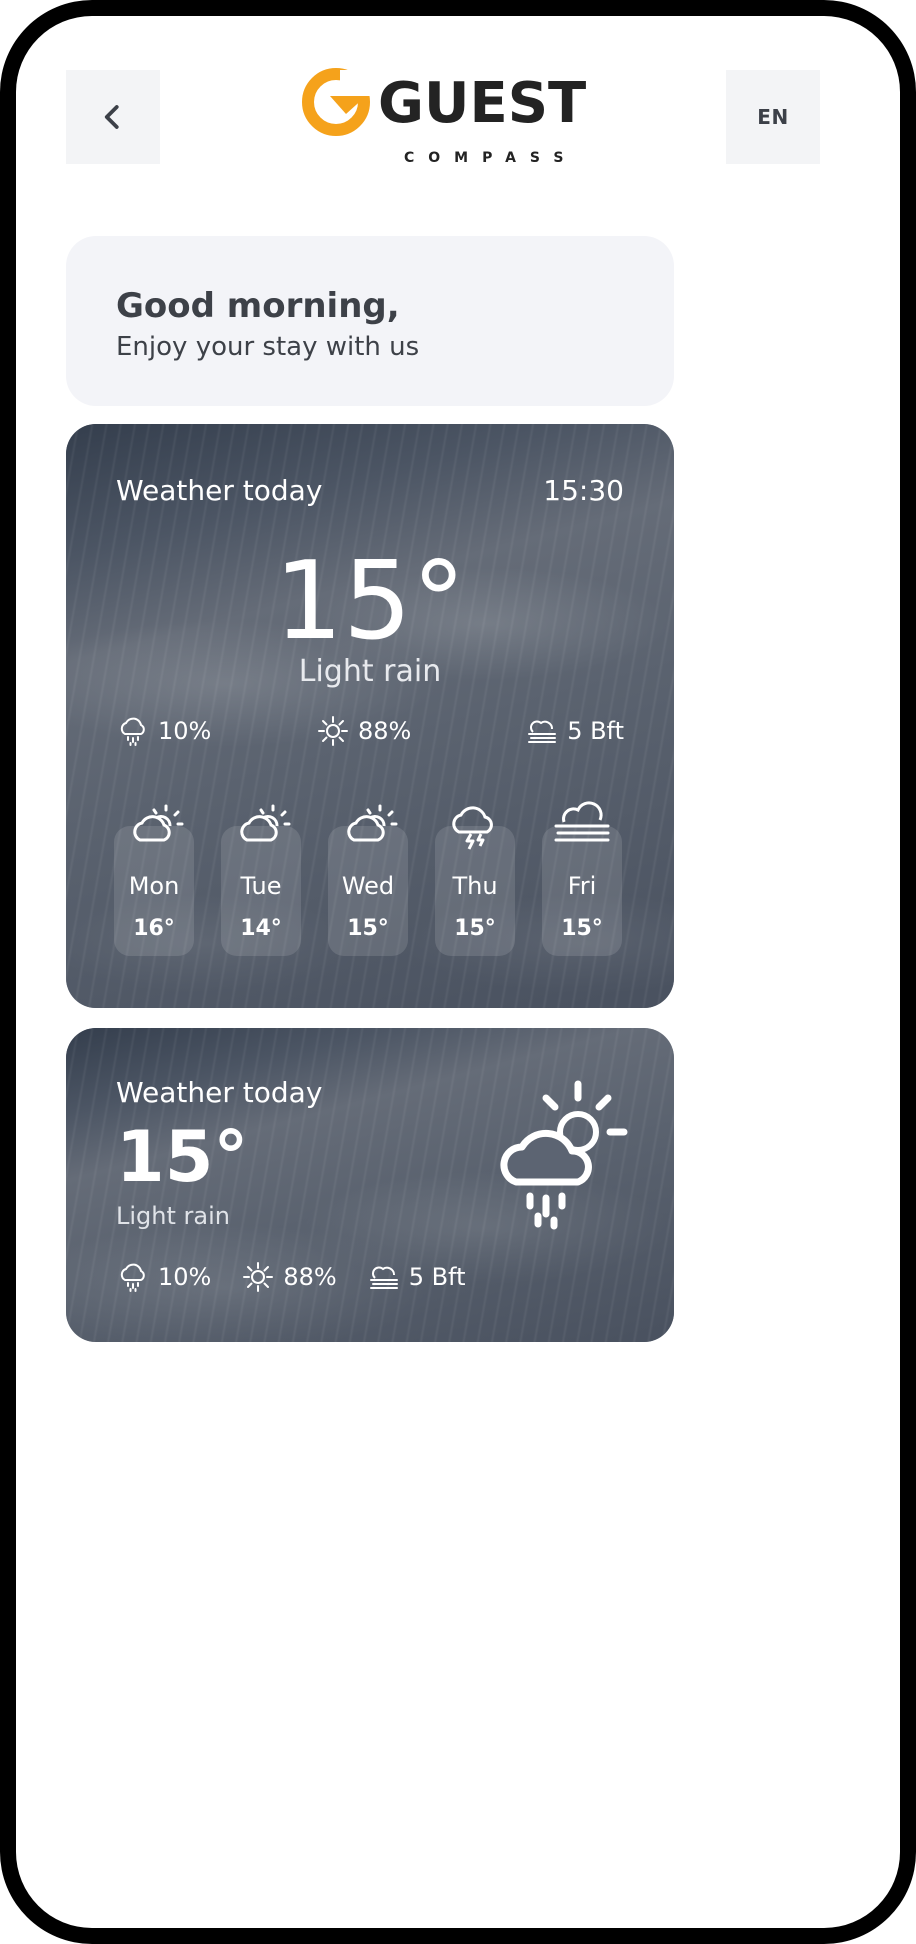 The height and width of the screenshot is (1944, 916). I want to click on language-label: EN, so click(773, 117).